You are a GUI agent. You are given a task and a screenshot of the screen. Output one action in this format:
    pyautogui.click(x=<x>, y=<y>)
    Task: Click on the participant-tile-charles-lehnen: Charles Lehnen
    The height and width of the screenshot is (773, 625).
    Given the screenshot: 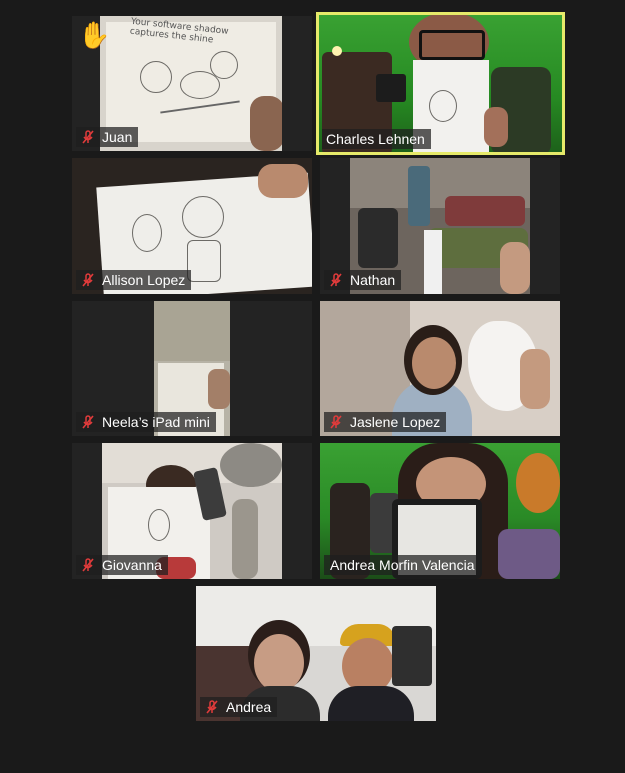 What is the action you would take?
    pyautogui.click(x=440, y=83)
    